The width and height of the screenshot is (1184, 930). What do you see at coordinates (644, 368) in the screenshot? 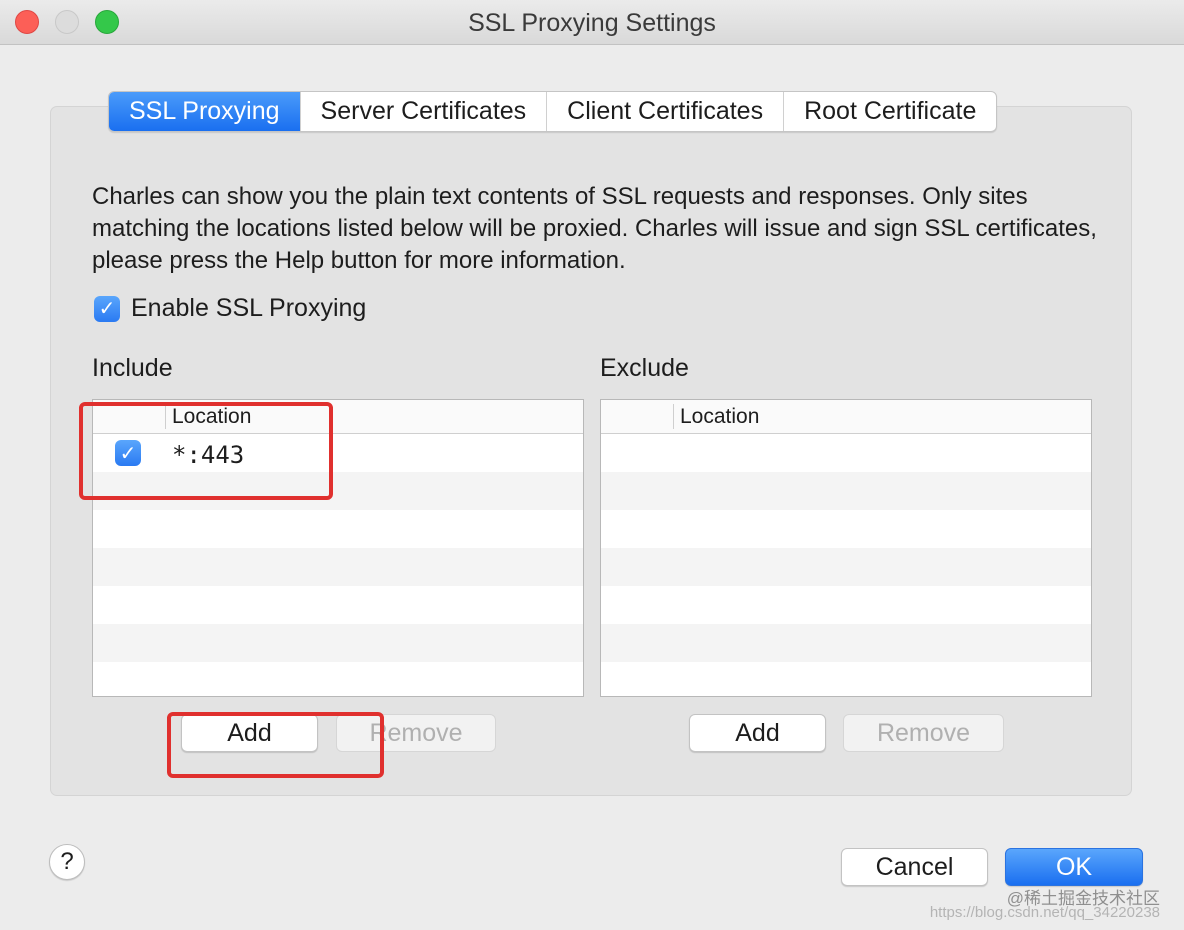
I see `exclude-label: Exclude` at bounding box center [644, 368].